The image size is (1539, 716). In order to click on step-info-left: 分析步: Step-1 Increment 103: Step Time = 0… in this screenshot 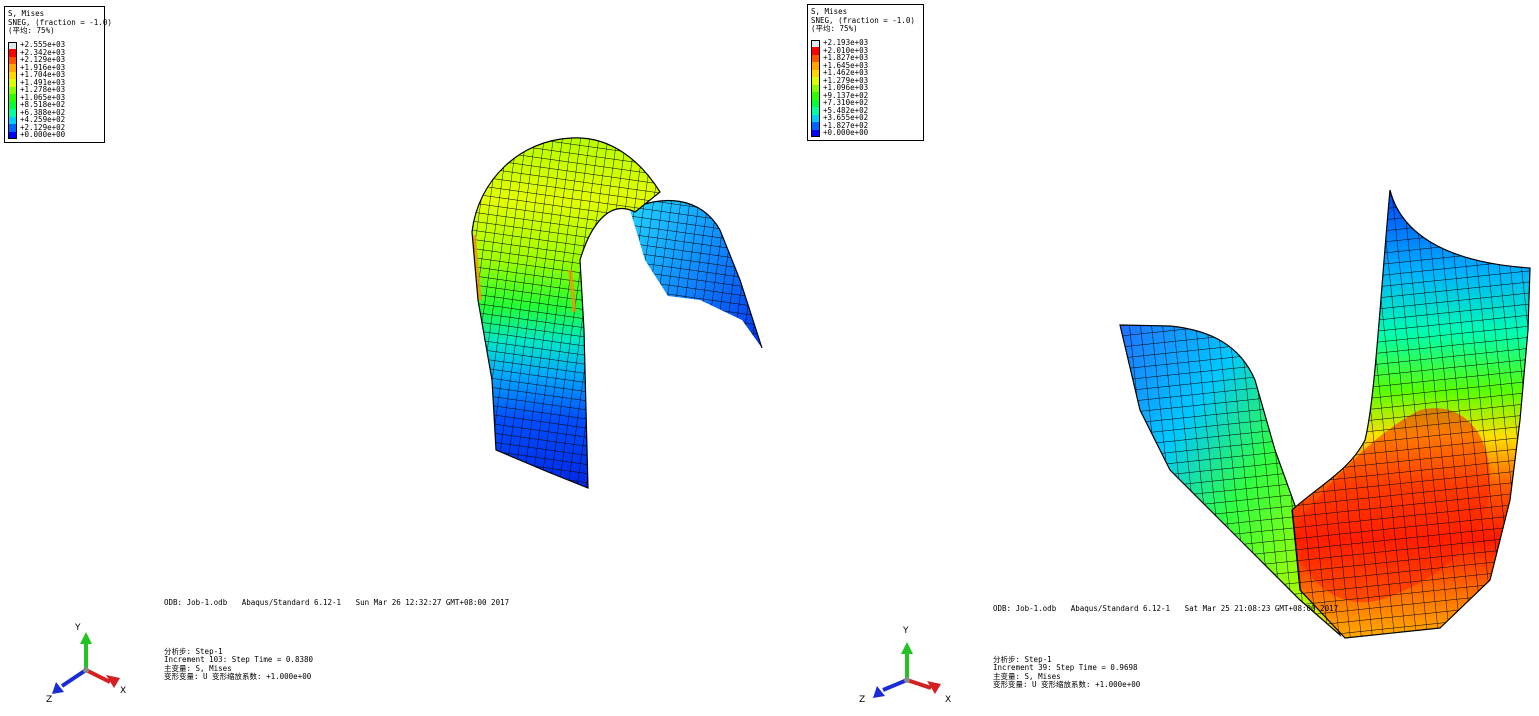, I will do `click(238, 664)`.